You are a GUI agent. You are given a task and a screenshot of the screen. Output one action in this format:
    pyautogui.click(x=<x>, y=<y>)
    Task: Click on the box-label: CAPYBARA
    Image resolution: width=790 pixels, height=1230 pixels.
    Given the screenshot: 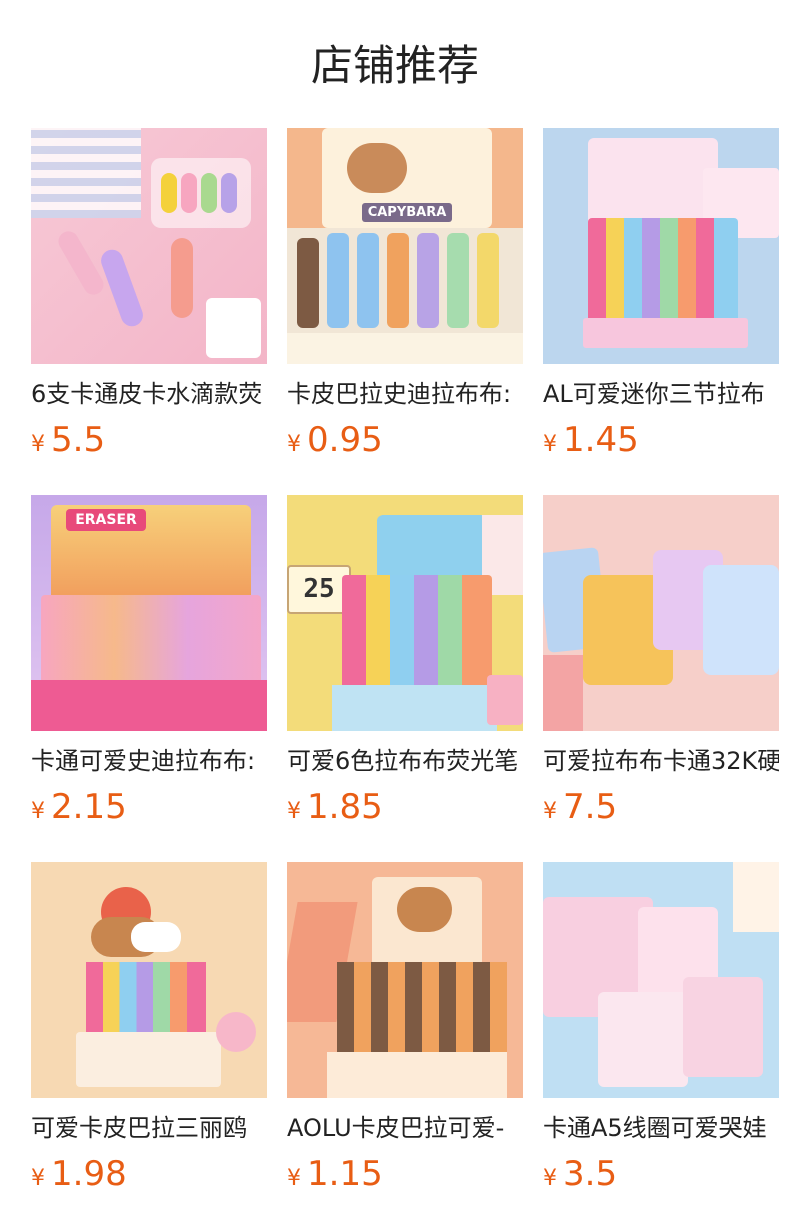 What is the action you would take?
    pyautogui.click(x=407, y=212)
    